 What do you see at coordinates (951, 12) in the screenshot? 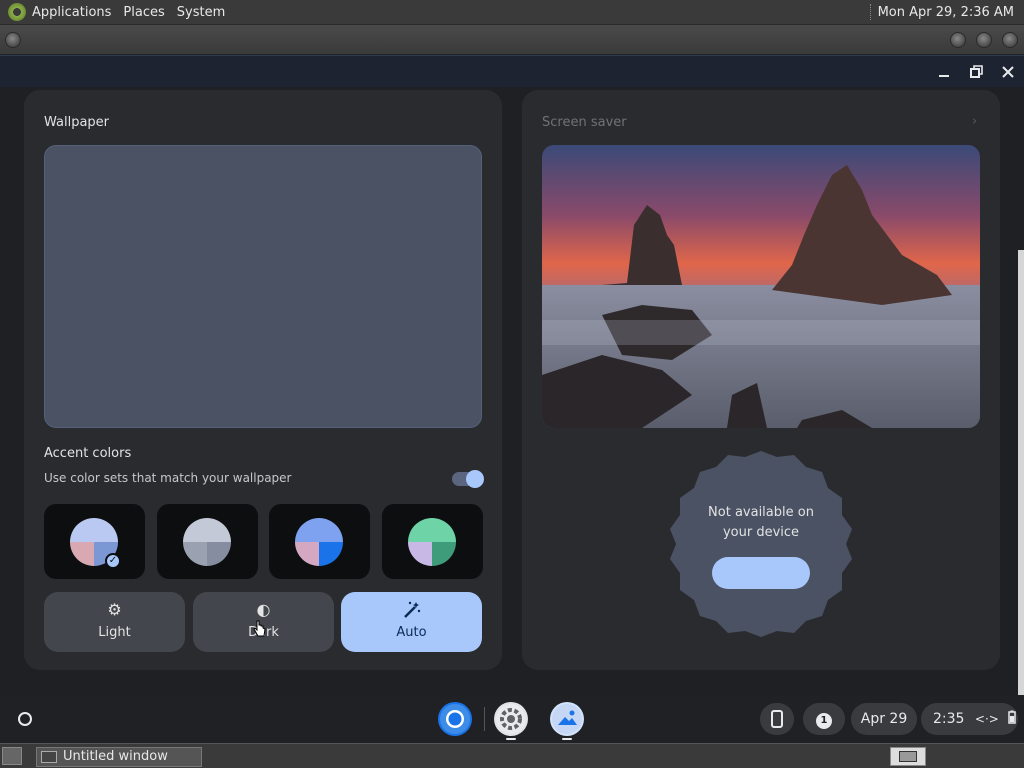
I see `panel-clock: Mon Apr 29, 2:36 AM` at bounding box center [951, 12].